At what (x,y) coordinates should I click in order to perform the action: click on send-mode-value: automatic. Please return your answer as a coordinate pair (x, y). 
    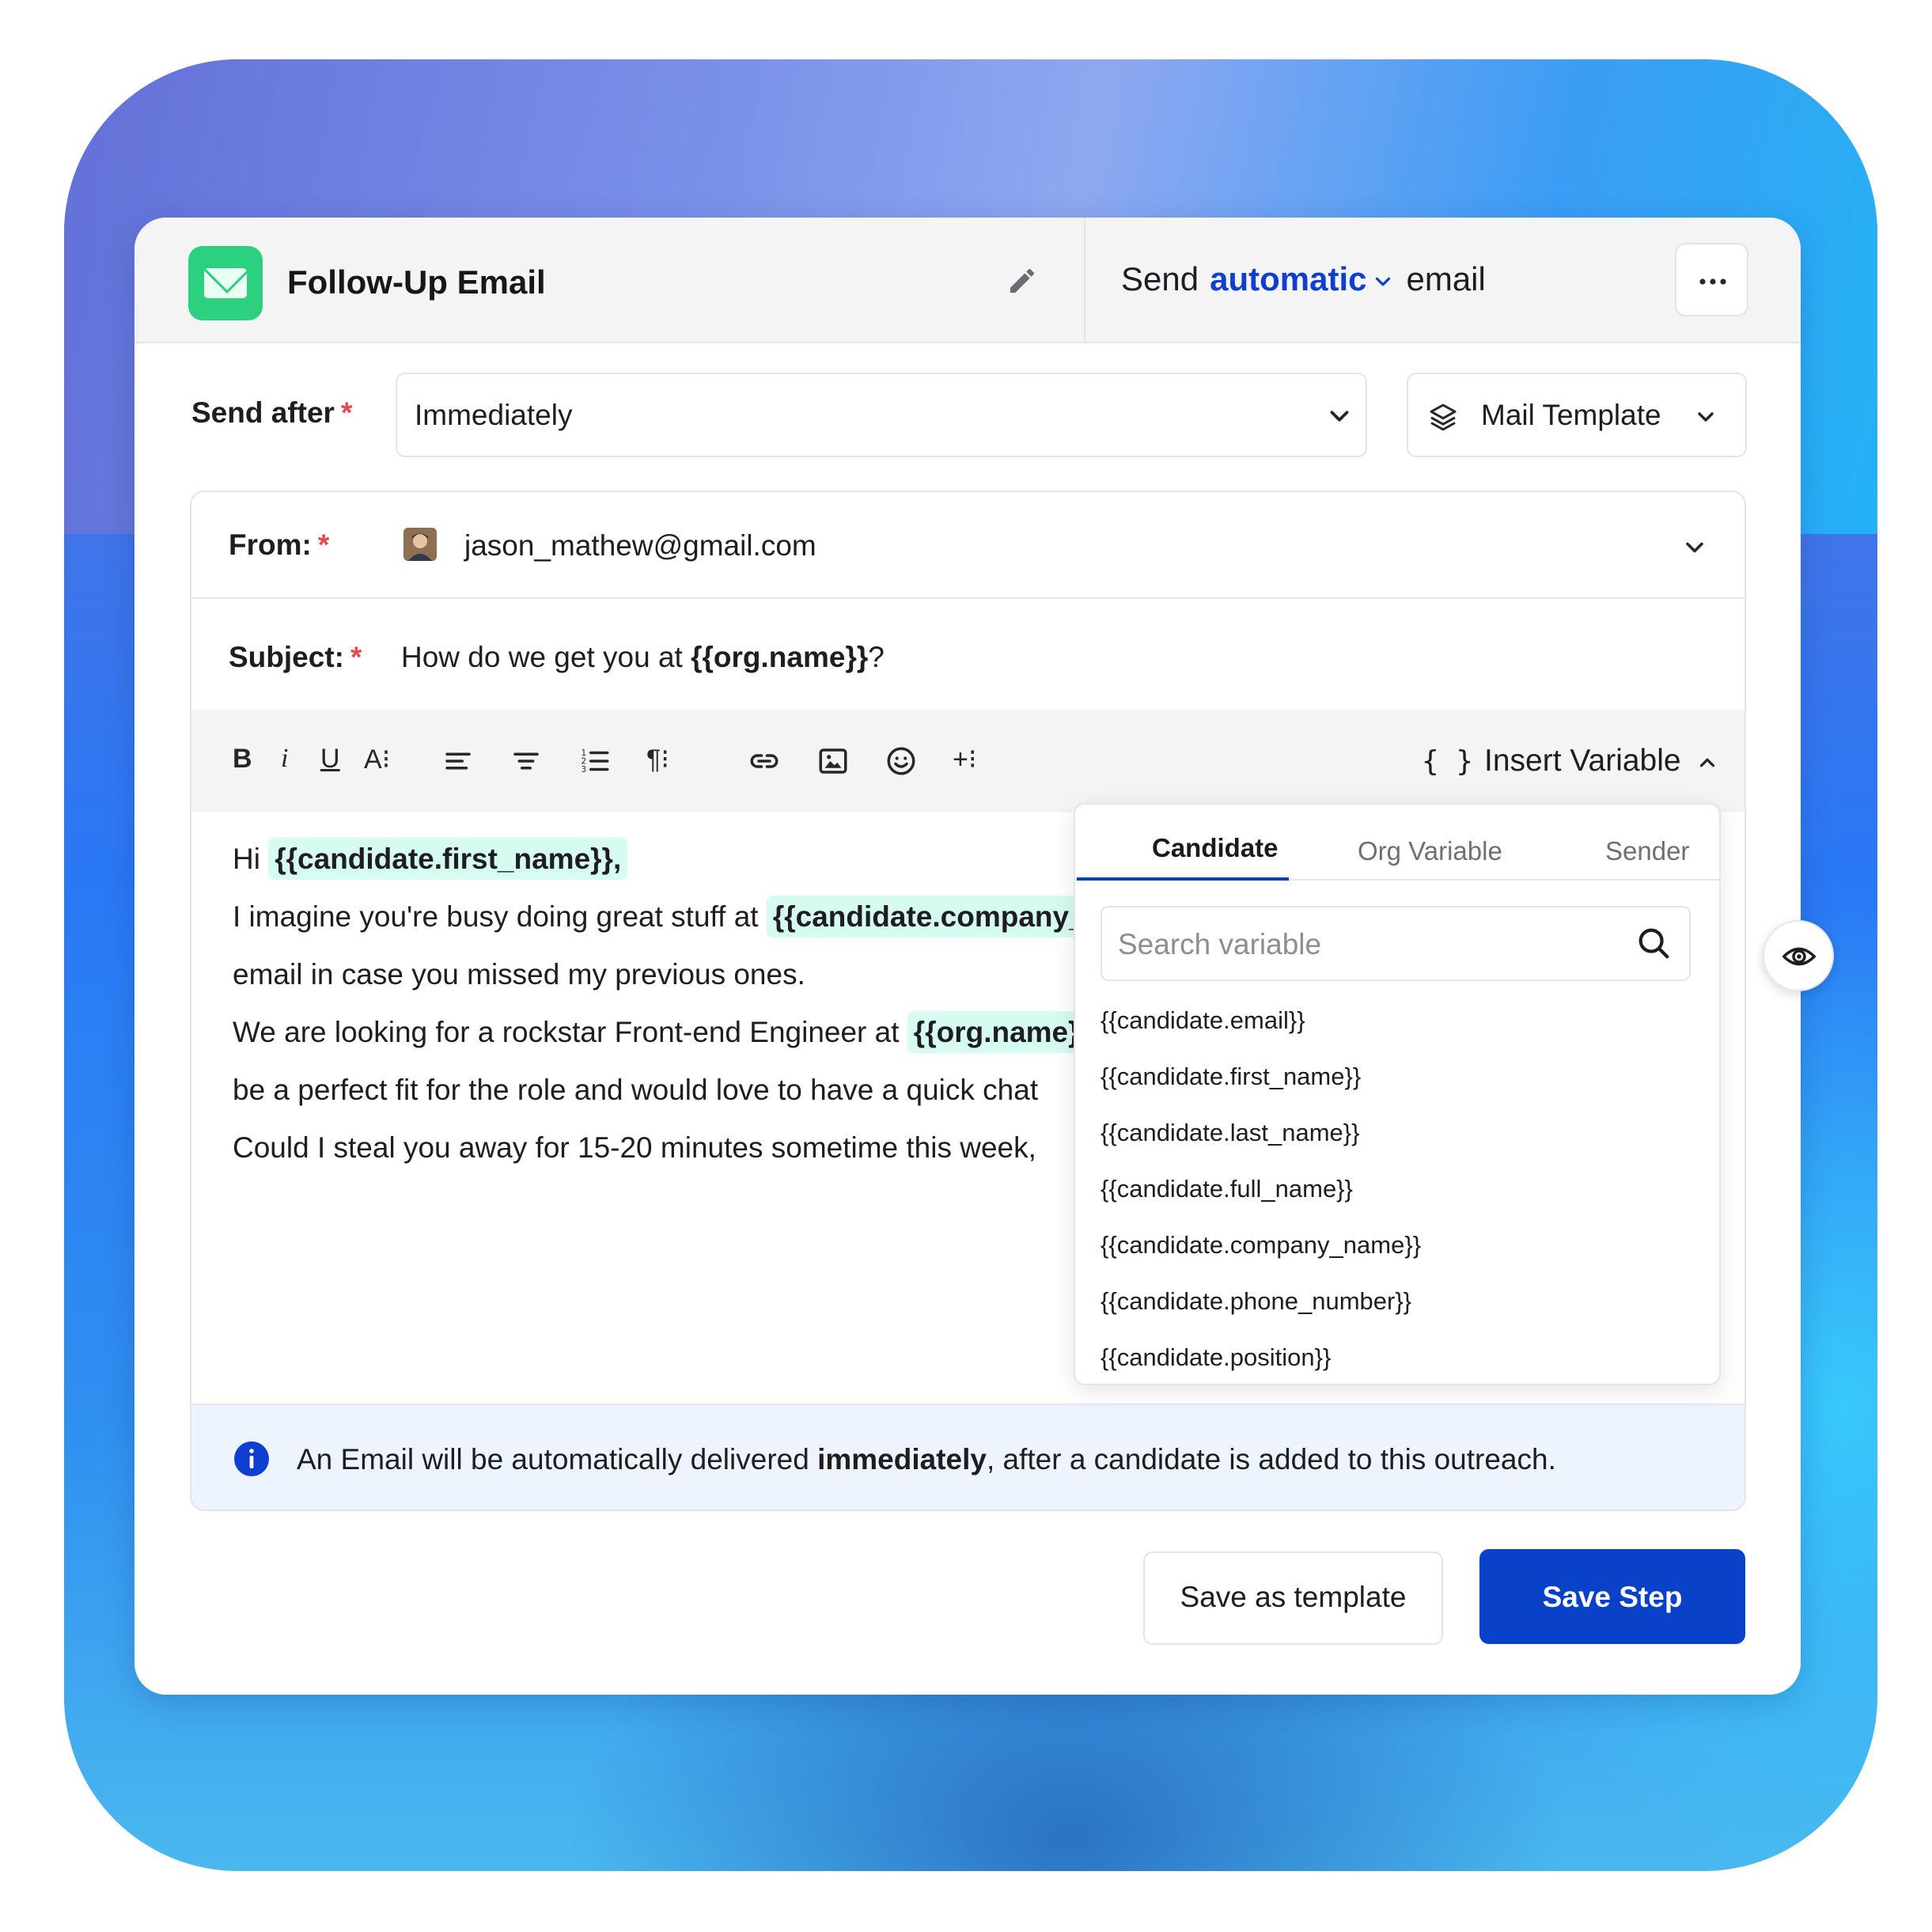
    Looking at the image, I should click on (1288, 278).